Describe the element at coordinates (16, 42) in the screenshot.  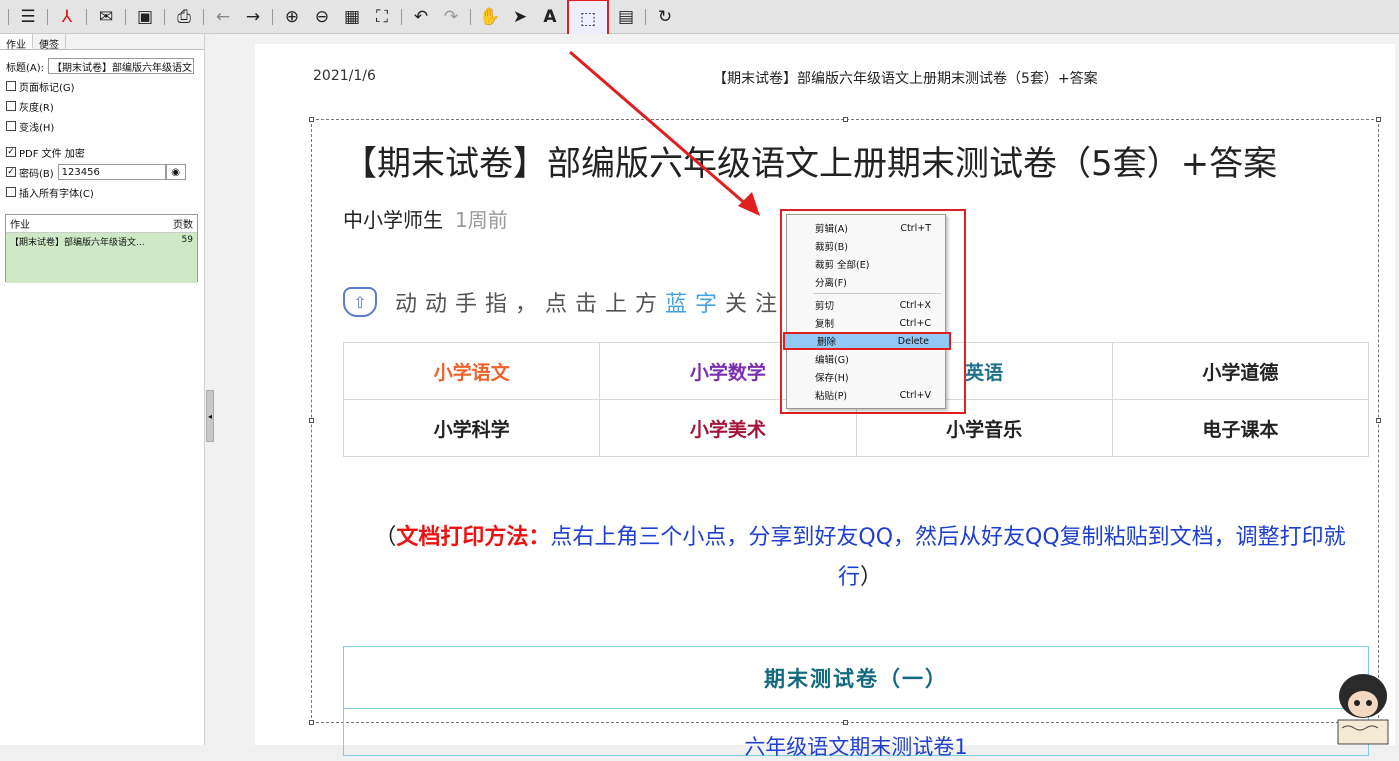
I see `tab-job: 作业` at that location.